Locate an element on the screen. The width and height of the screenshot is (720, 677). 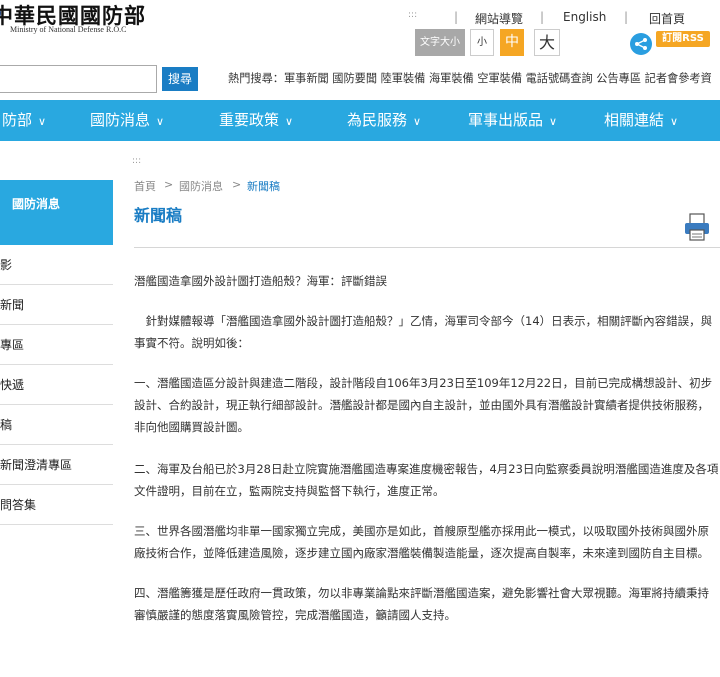
sidebar-heading: 國防消息 is located at coordinates (56, 212).